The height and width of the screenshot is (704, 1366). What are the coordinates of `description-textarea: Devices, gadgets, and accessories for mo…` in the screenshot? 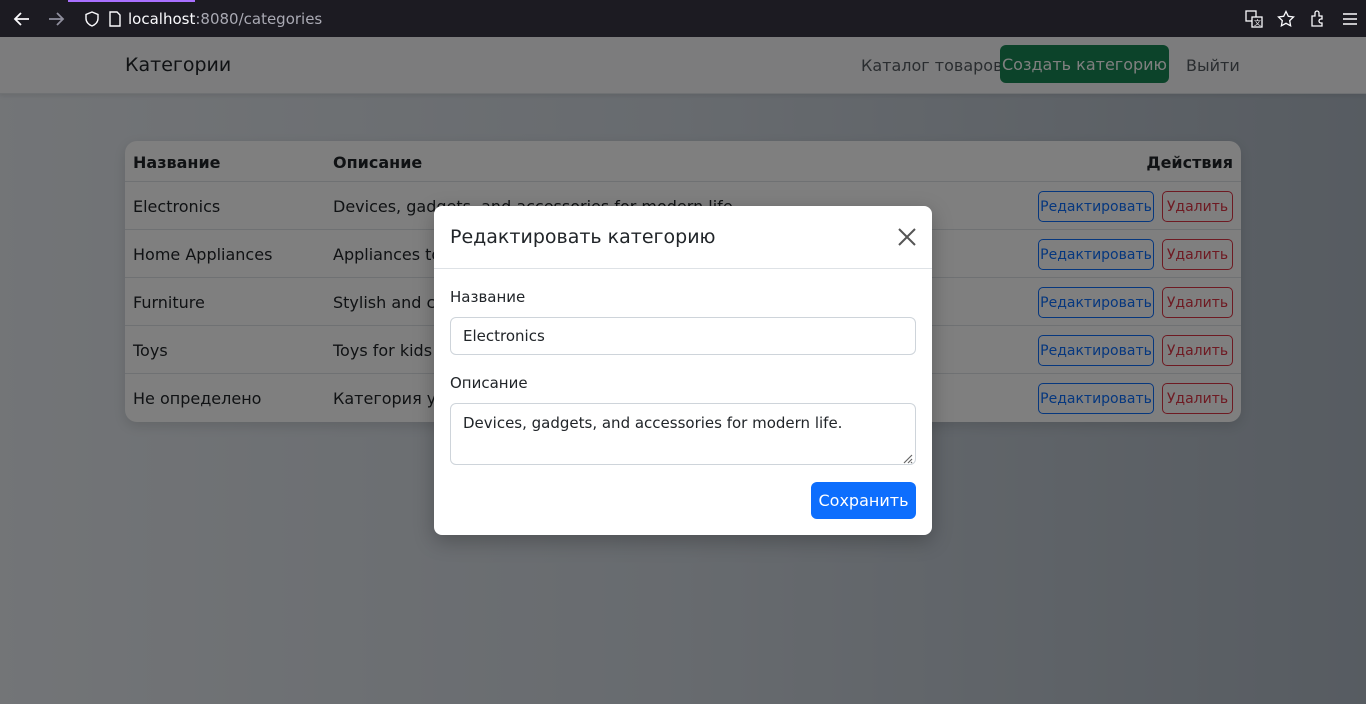 It's located at (683, 434).